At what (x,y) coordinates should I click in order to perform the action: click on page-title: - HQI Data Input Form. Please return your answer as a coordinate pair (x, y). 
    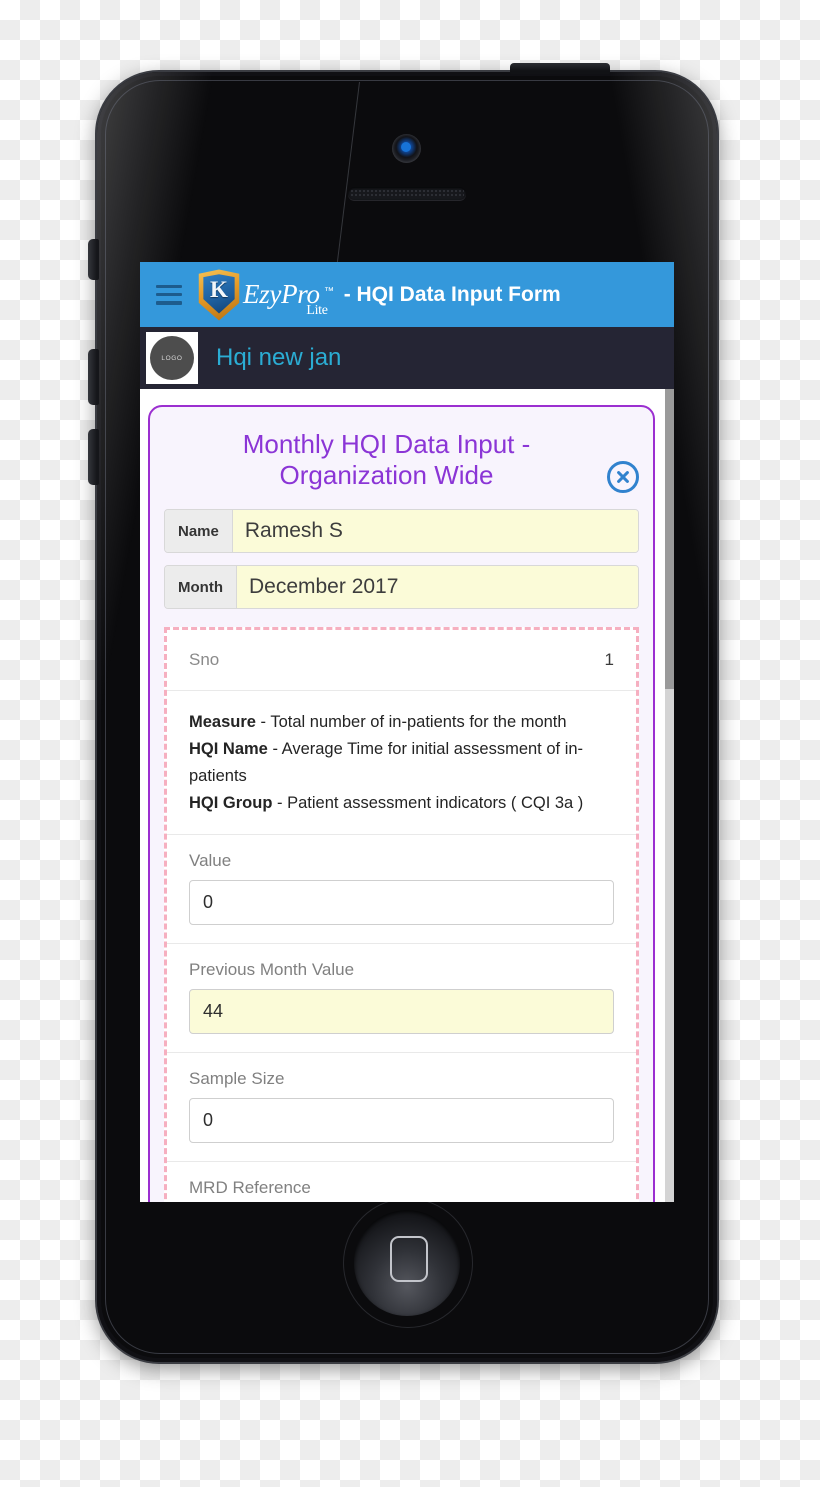
    Looking at the image, I should click on (452, 294).